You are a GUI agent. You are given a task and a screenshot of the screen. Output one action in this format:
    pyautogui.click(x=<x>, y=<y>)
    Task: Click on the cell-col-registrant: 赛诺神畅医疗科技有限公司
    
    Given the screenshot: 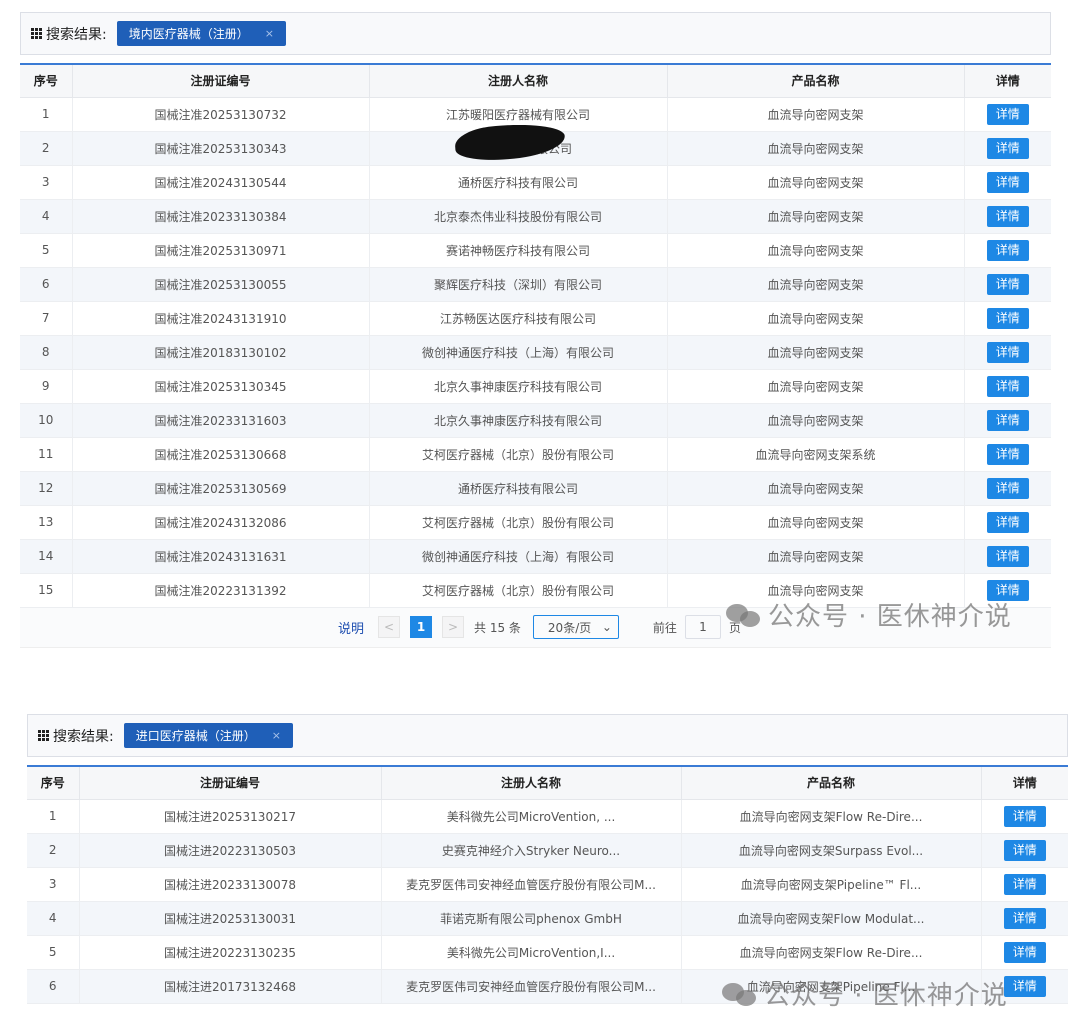 What is the action you would take?
    pyautogui.click(x=517, y=250)
    